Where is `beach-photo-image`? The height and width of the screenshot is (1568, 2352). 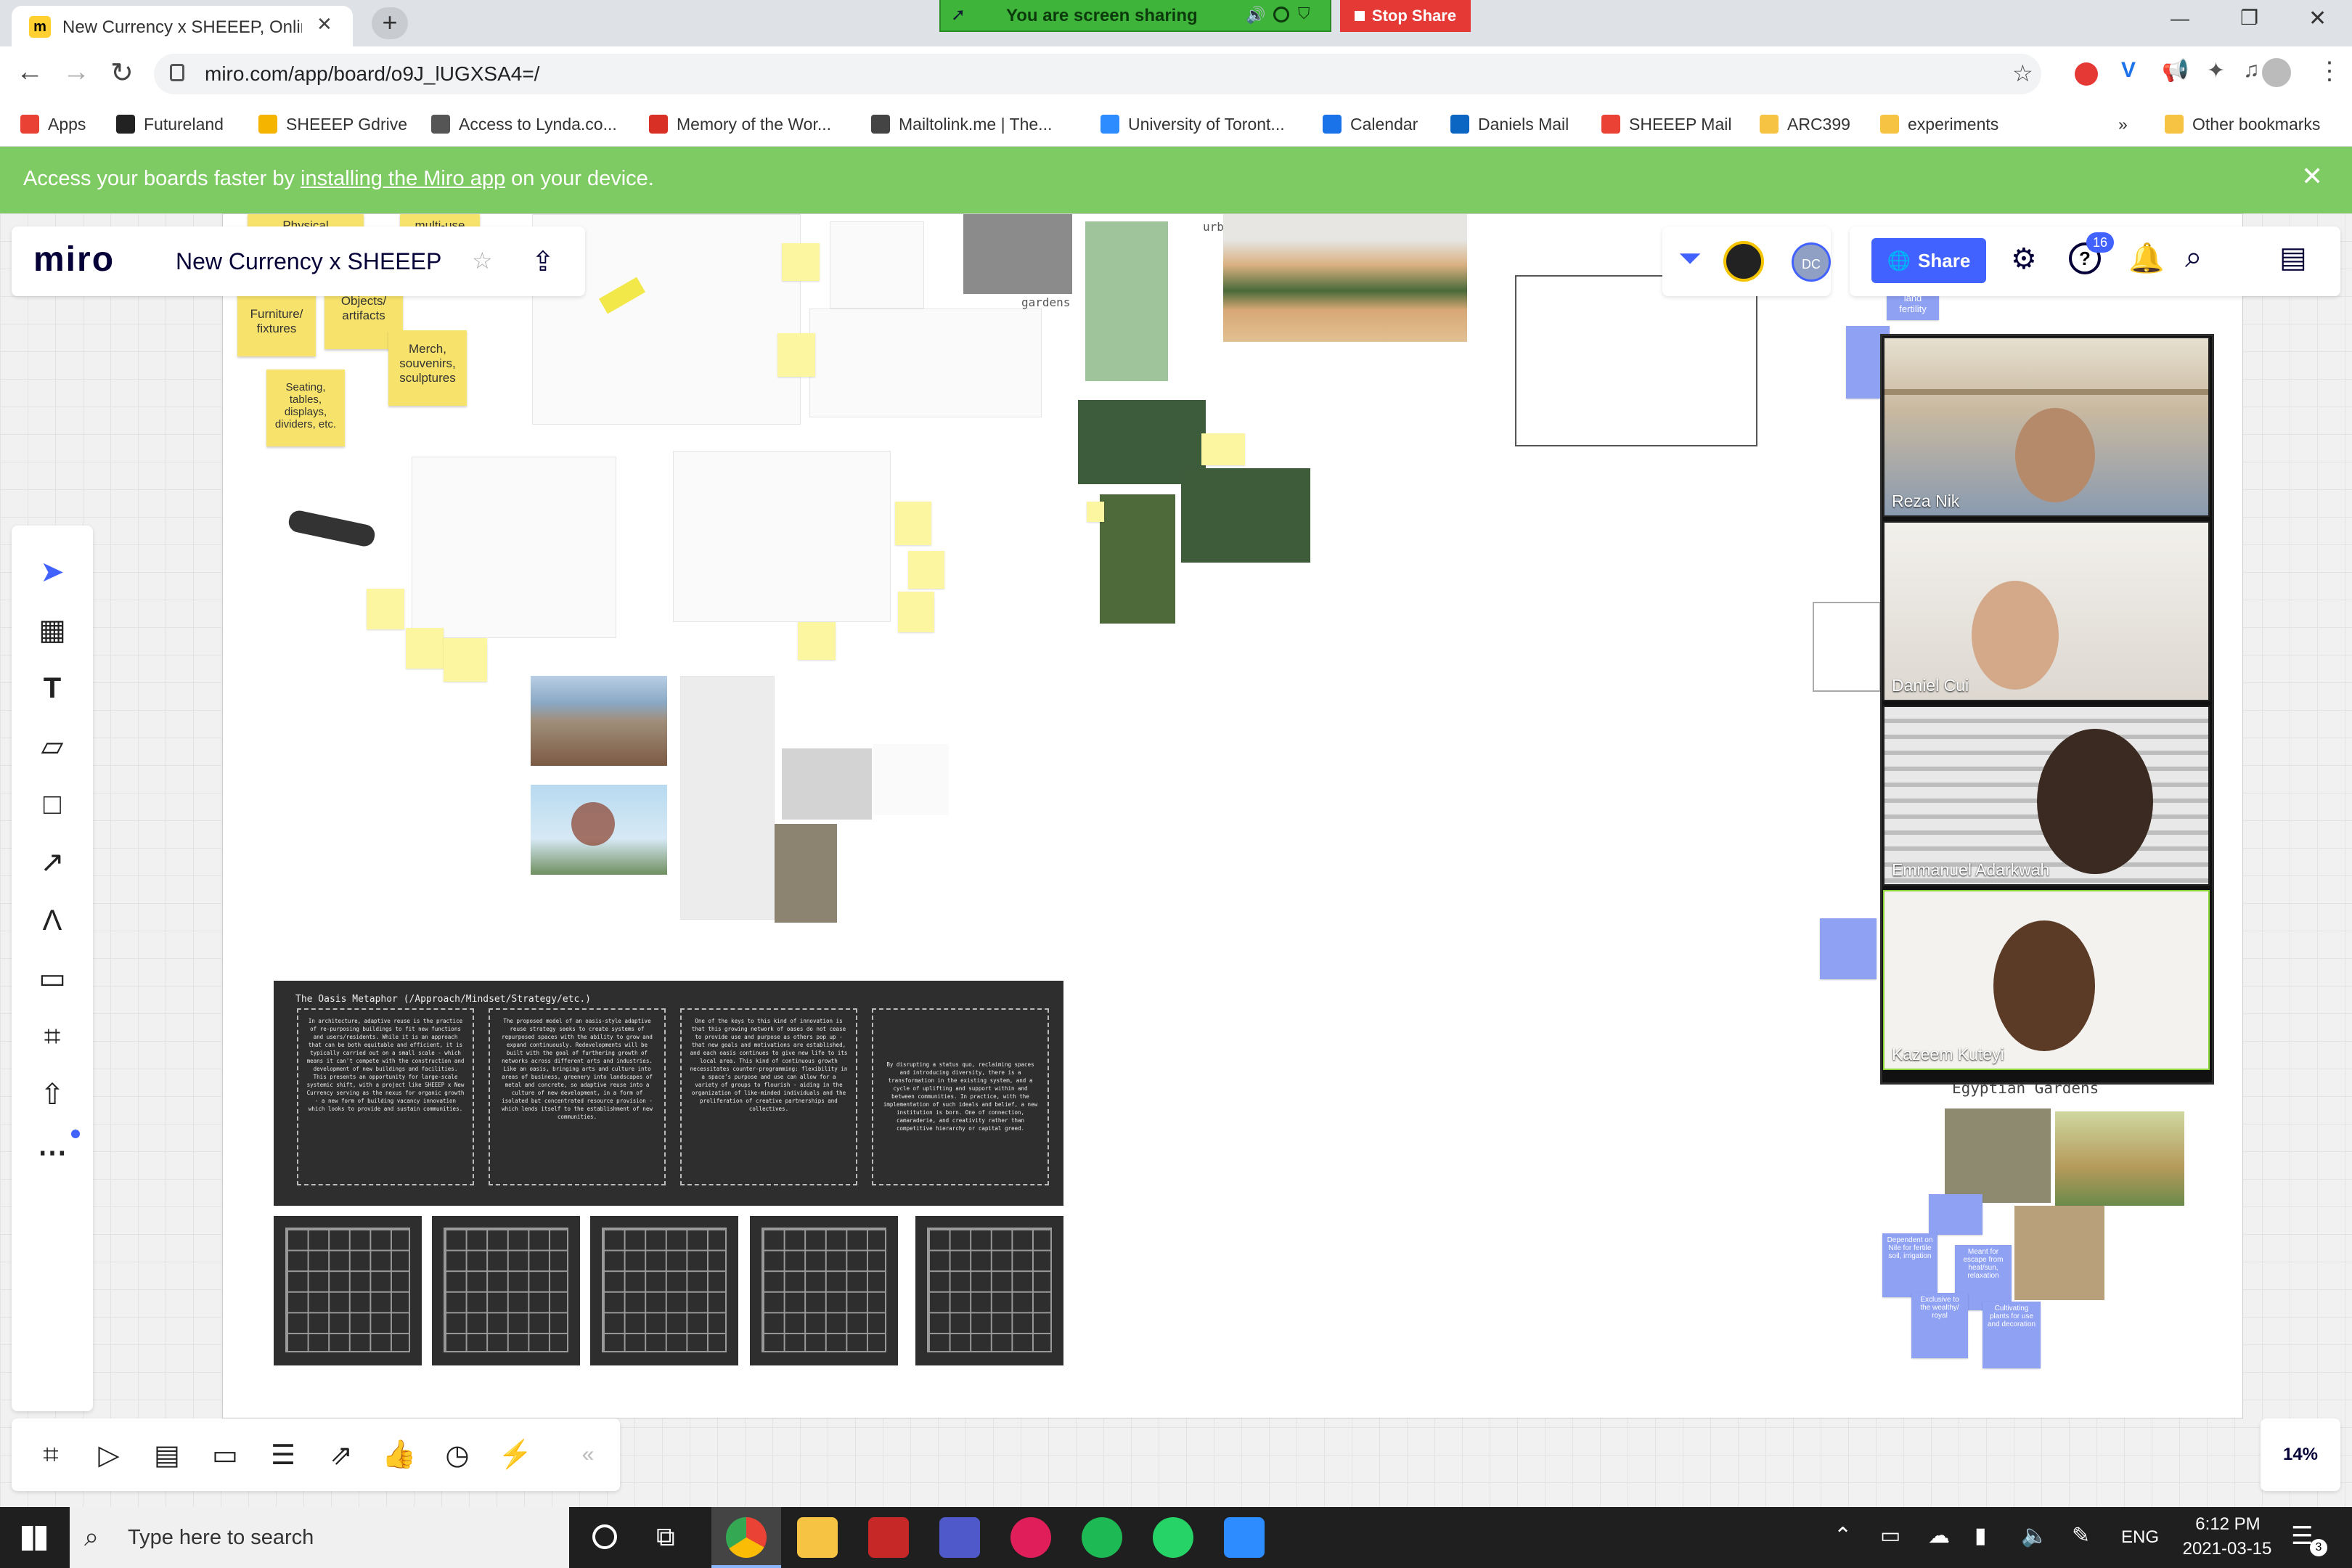
beach-photo-image is located at coordinates (599, 721).